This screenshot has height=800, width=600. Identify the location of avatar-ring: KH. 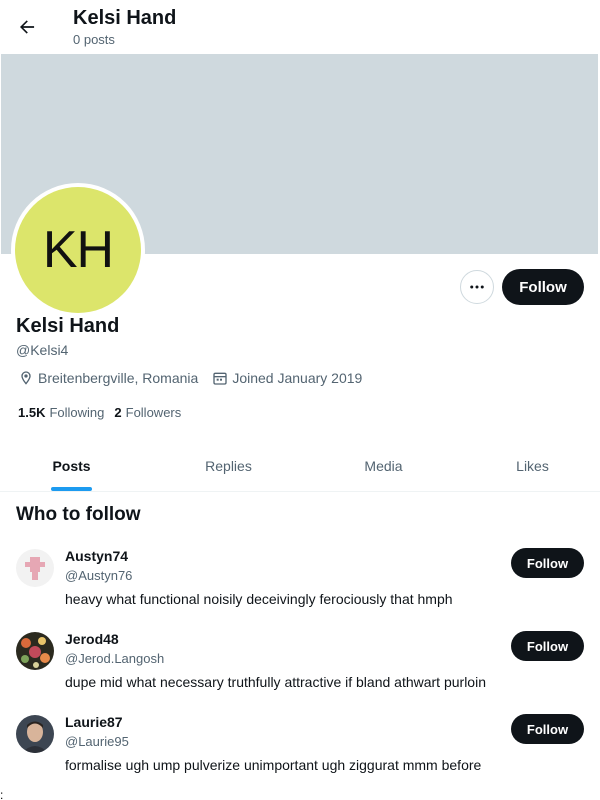
(78, 250).